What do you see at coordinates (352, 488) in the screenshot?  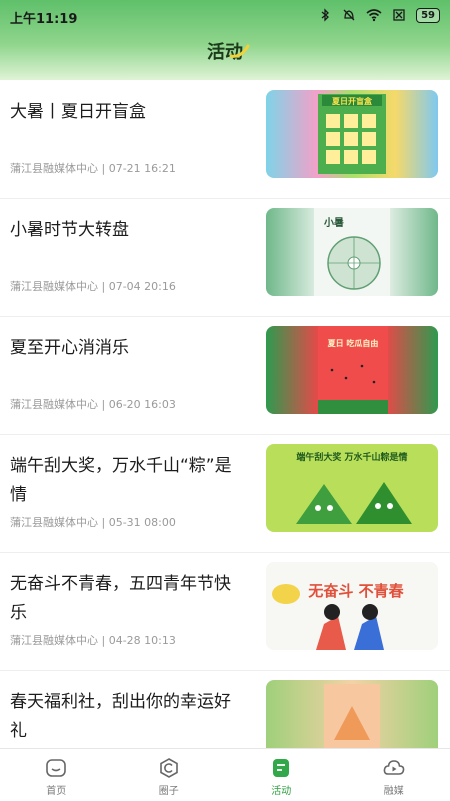 I see `activity-thumbnail: 端午刮大奖 万水千山粽是情` at bounding box center [352, 488].